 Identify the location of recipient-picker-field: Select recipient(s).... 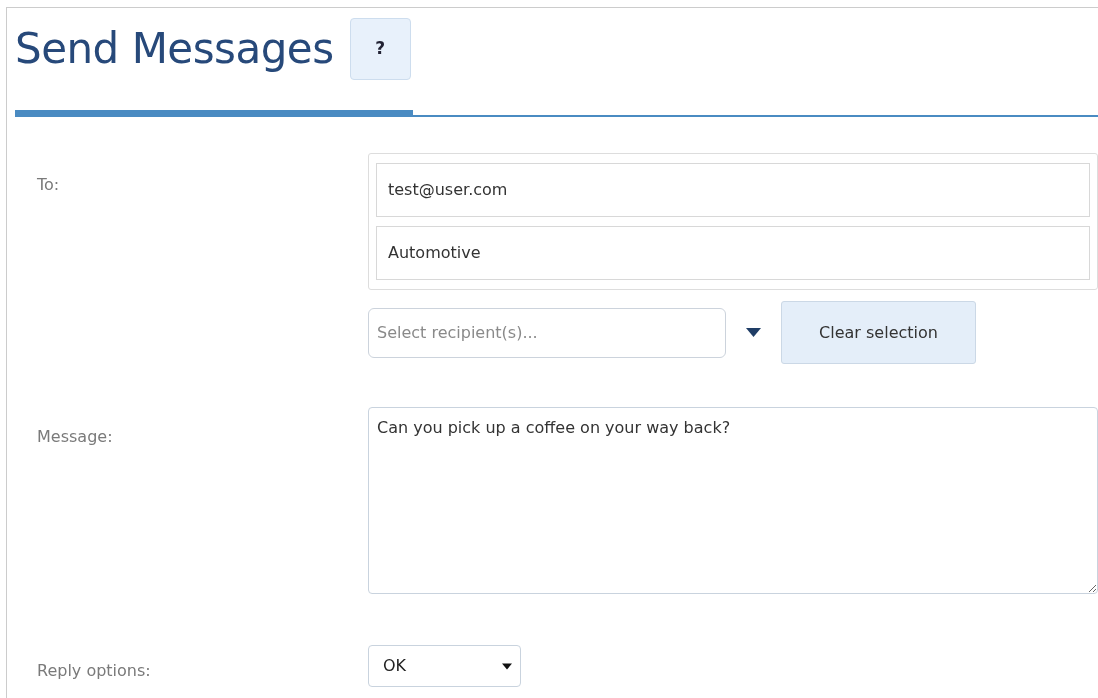
(547, 332).